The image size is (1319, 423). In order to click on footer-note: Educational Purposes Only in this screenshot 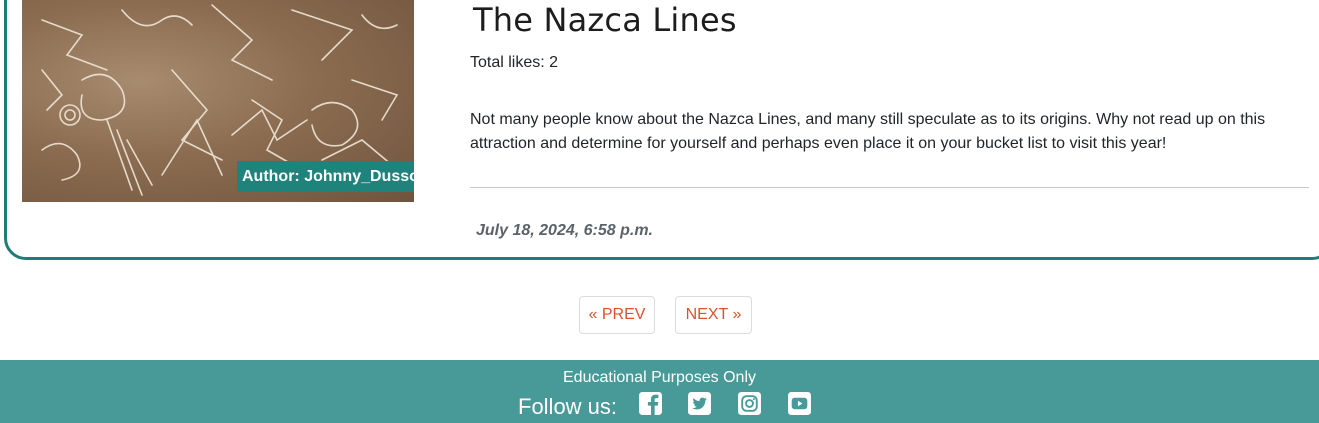, I will do `click(659, 377)`.